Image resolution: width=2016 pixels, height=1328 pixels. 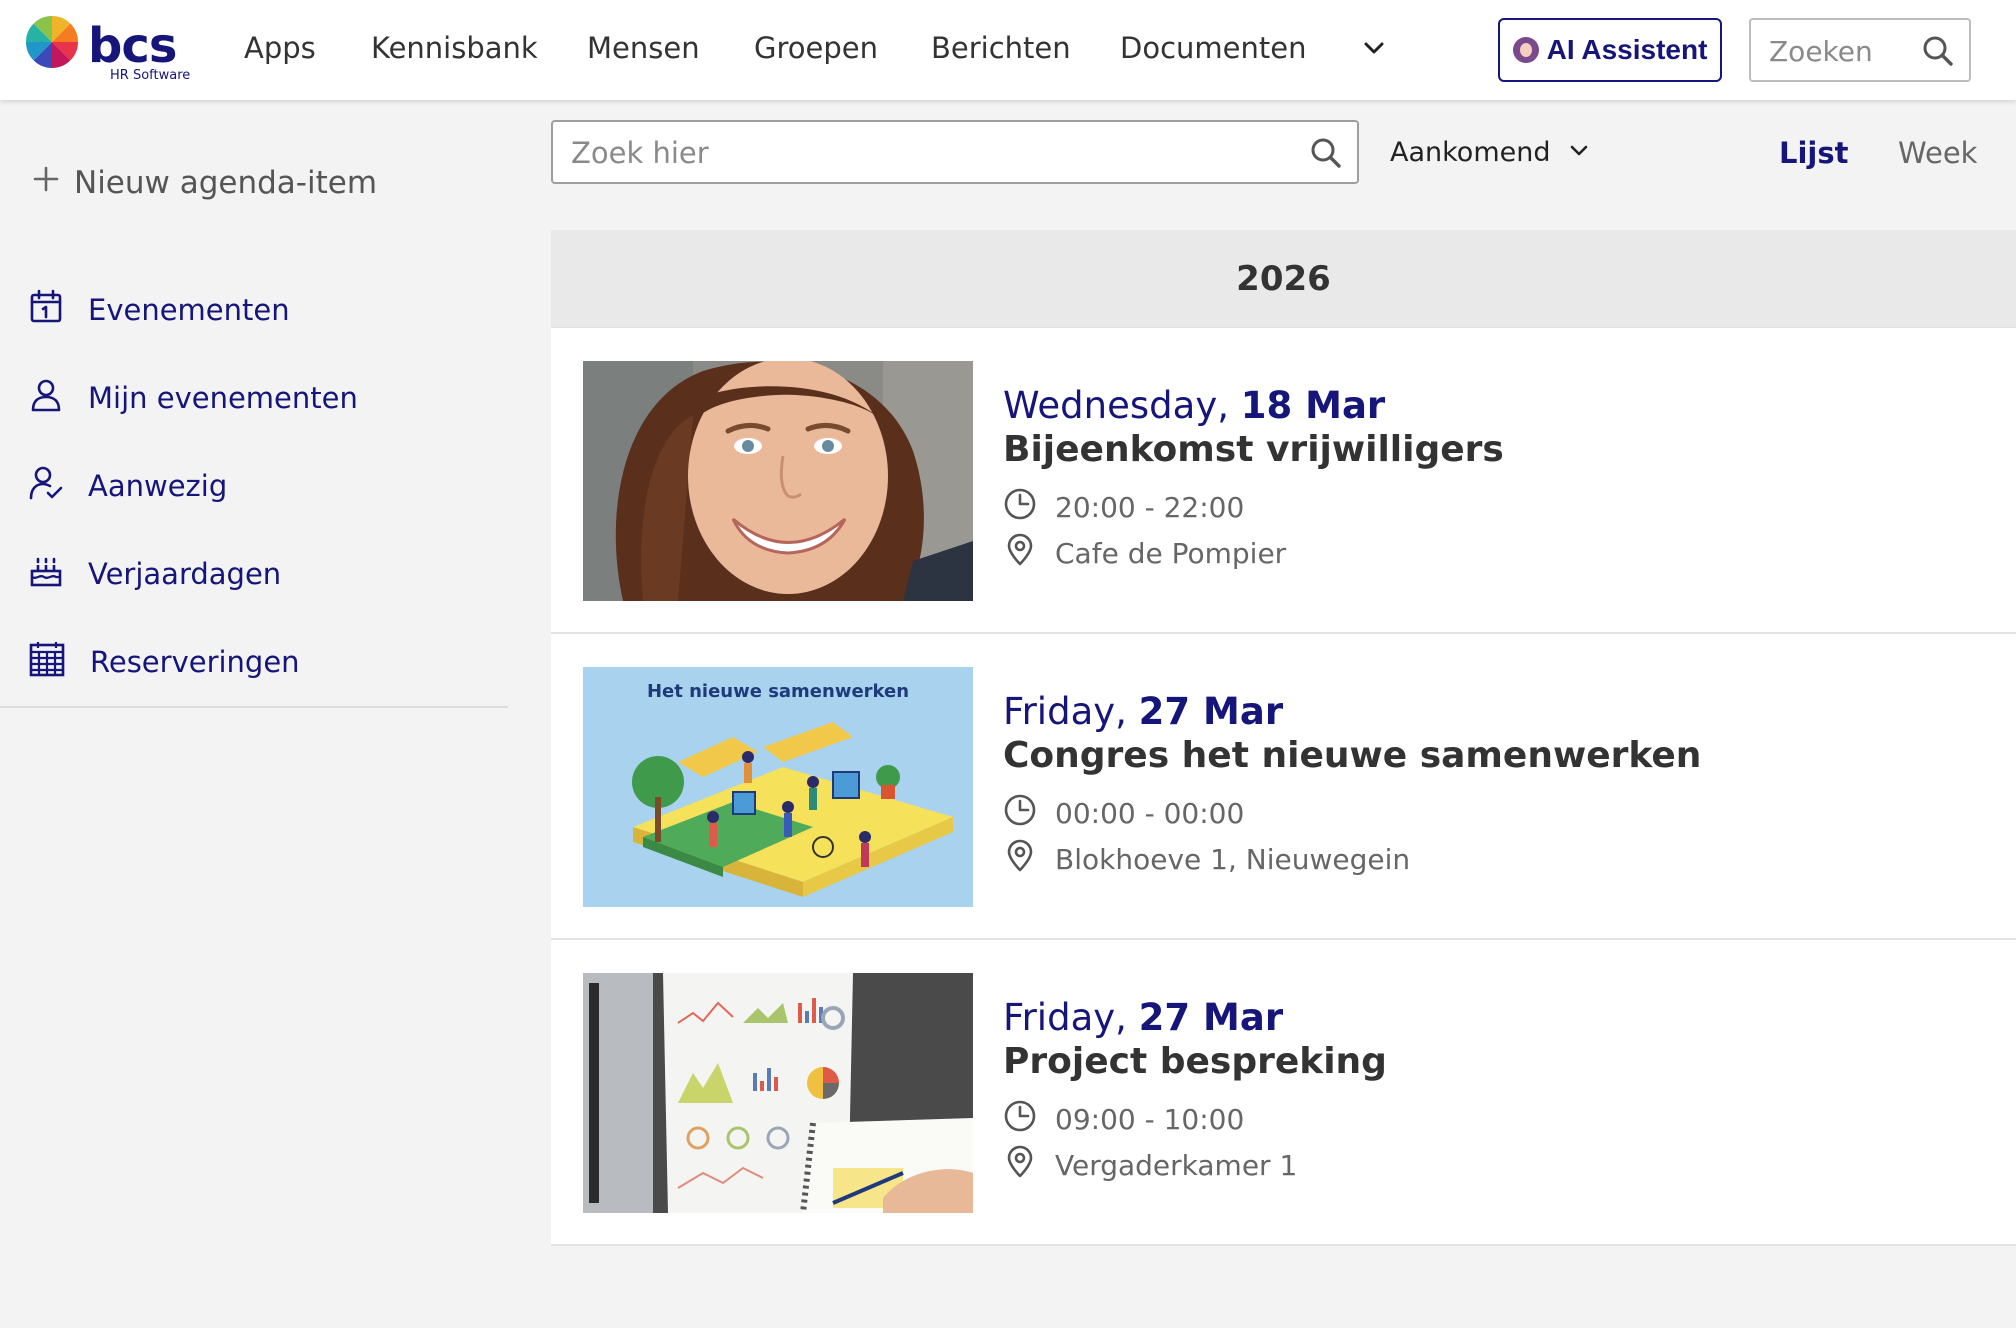 I want to click on ai-assistant-button: AI Assistent, so click(x=1610, y=50).